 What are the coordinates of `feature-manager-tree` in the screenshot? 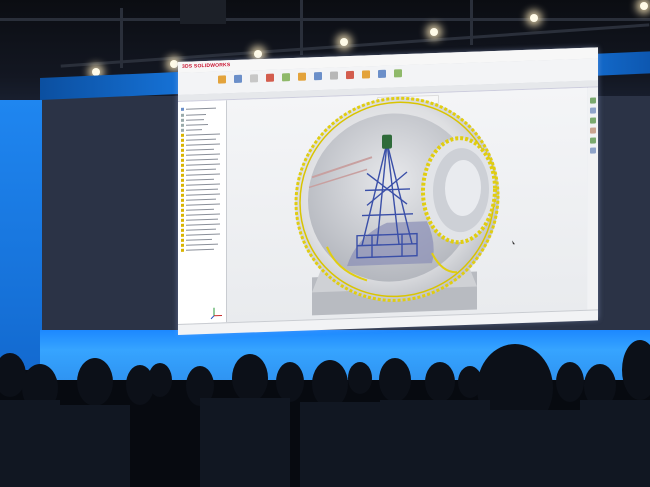 It's located at (202, 212).